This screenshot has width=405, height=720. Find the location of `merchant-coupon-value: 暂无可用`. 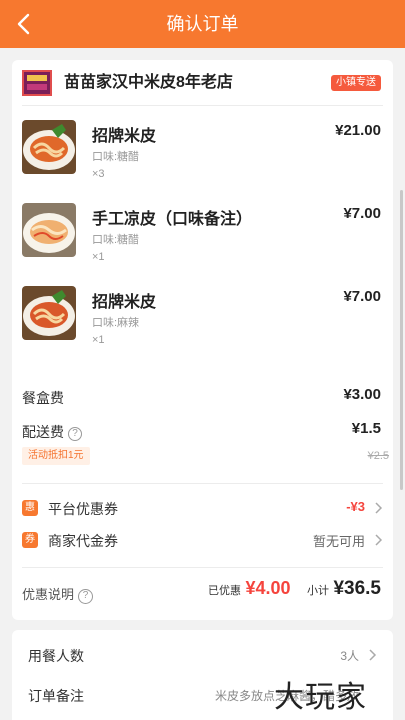

merchant-coupon-value: 暂无可用 is located at coordinates (338, 541).